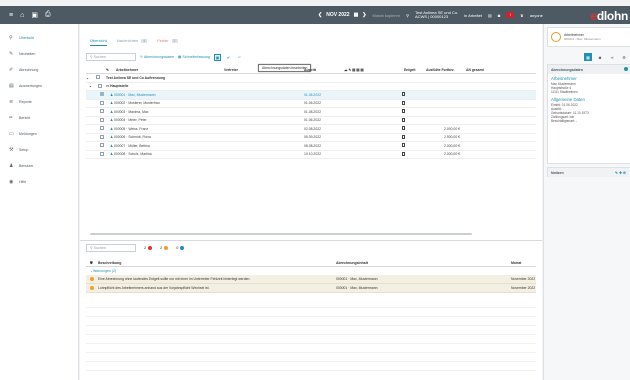 This screenshot has width=630, height=380. Describe the element at coordinates (157, 57) in the screenshot. I see `payroll-data-link: ✎ Abrechnungsdaten` at that location.